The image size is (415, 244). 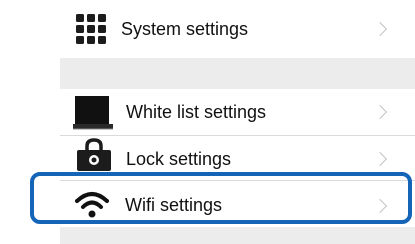 What do you see at coordinates (196, 112) in the screenshot?
I see `settings-item-label: White list settings` at bounding box center [196, 112].